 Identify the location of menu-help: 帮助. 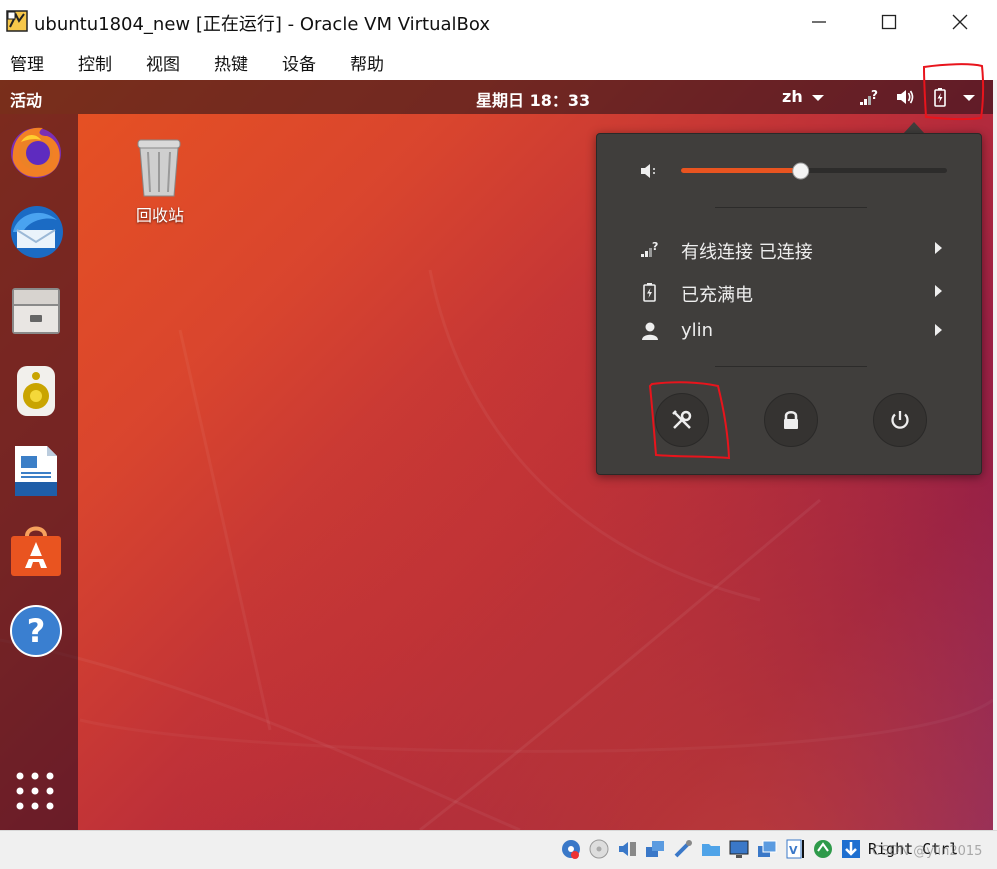
(367, 62).